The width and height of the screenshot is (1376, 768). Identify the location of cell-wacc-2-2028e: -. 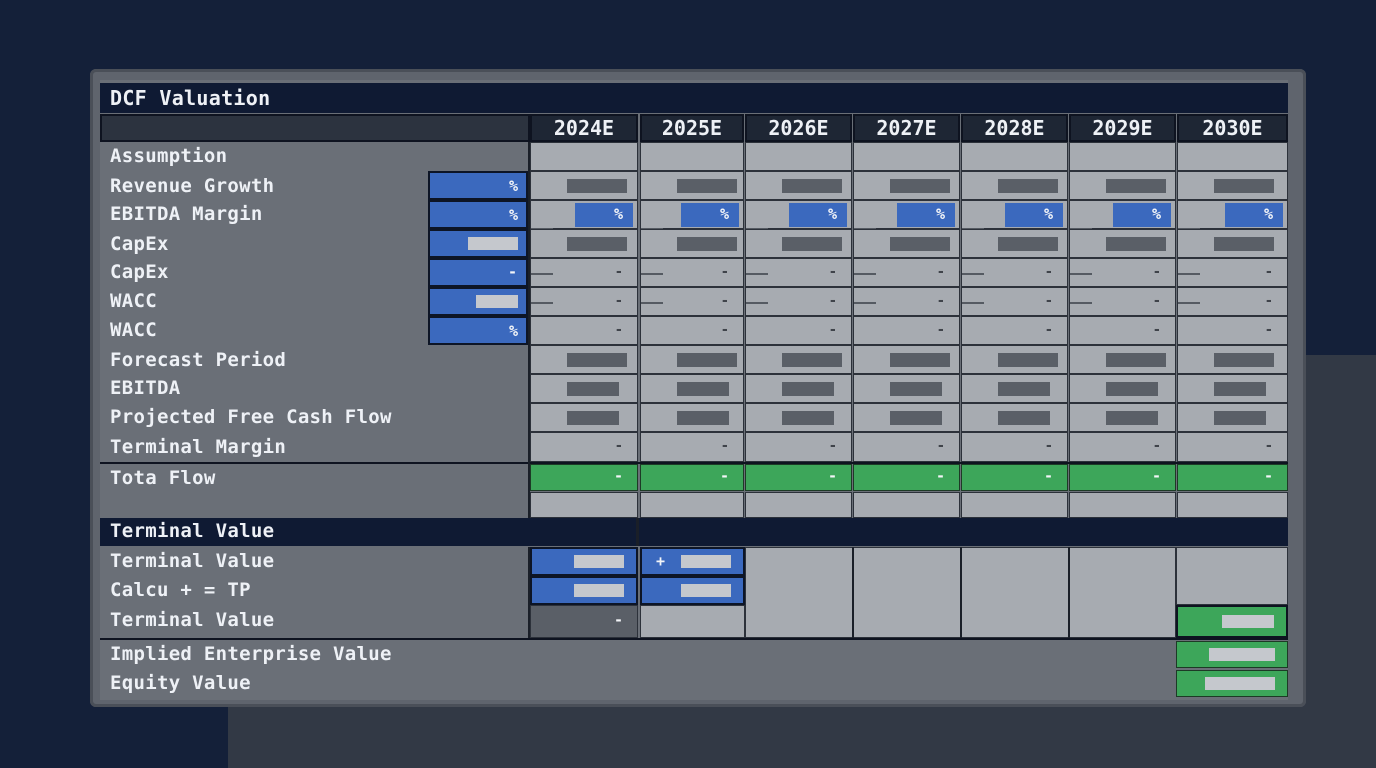
(1014, 330).